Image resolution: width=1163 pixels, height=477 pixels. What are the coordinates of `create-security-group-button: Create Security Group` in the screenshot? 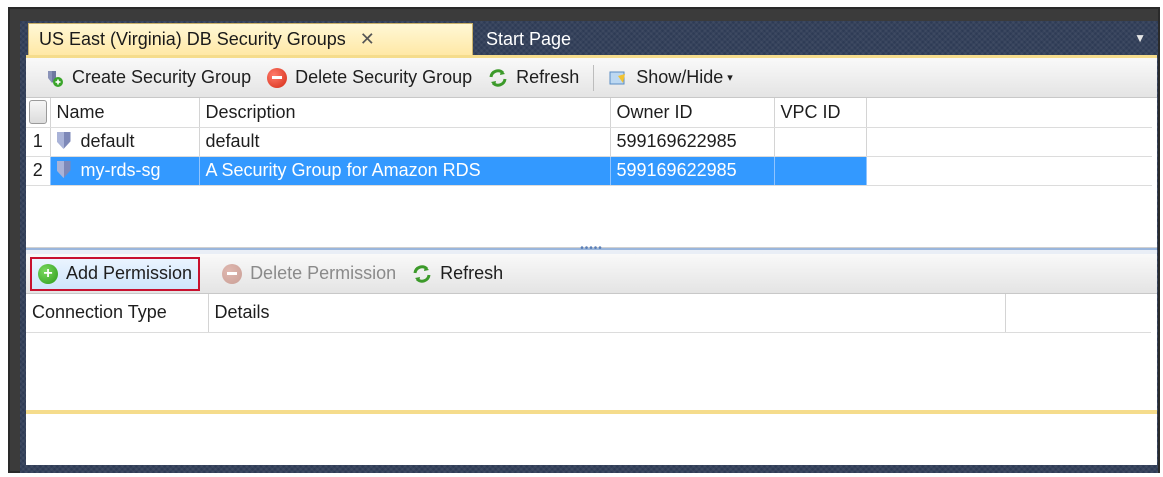 It's located at (147, 78).